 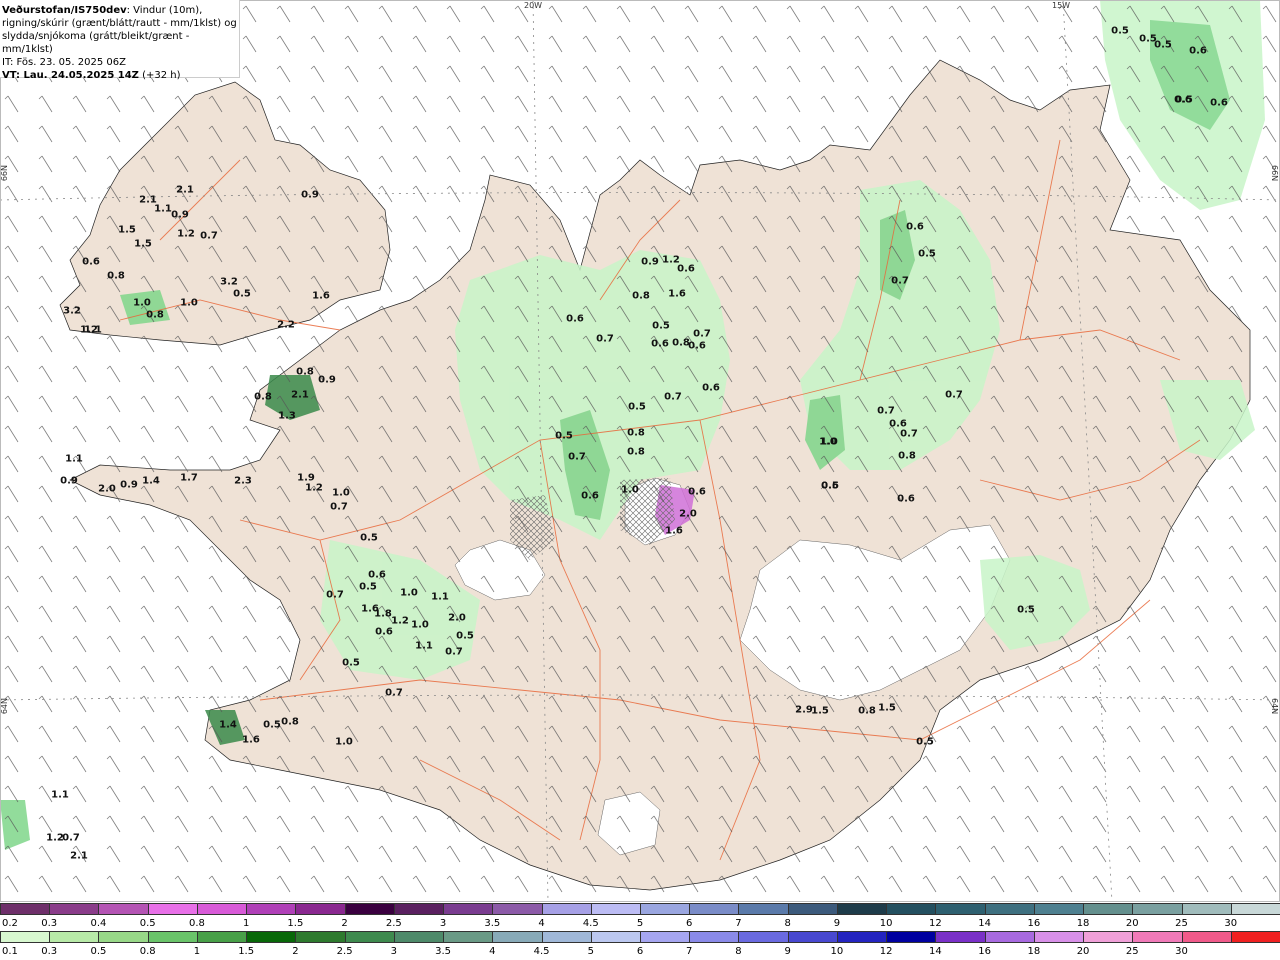 What do you see at coordinates (159, 75) in the screenshot?
I see `header-lead-time: (+32 h)` at bounding box center [159, 75].